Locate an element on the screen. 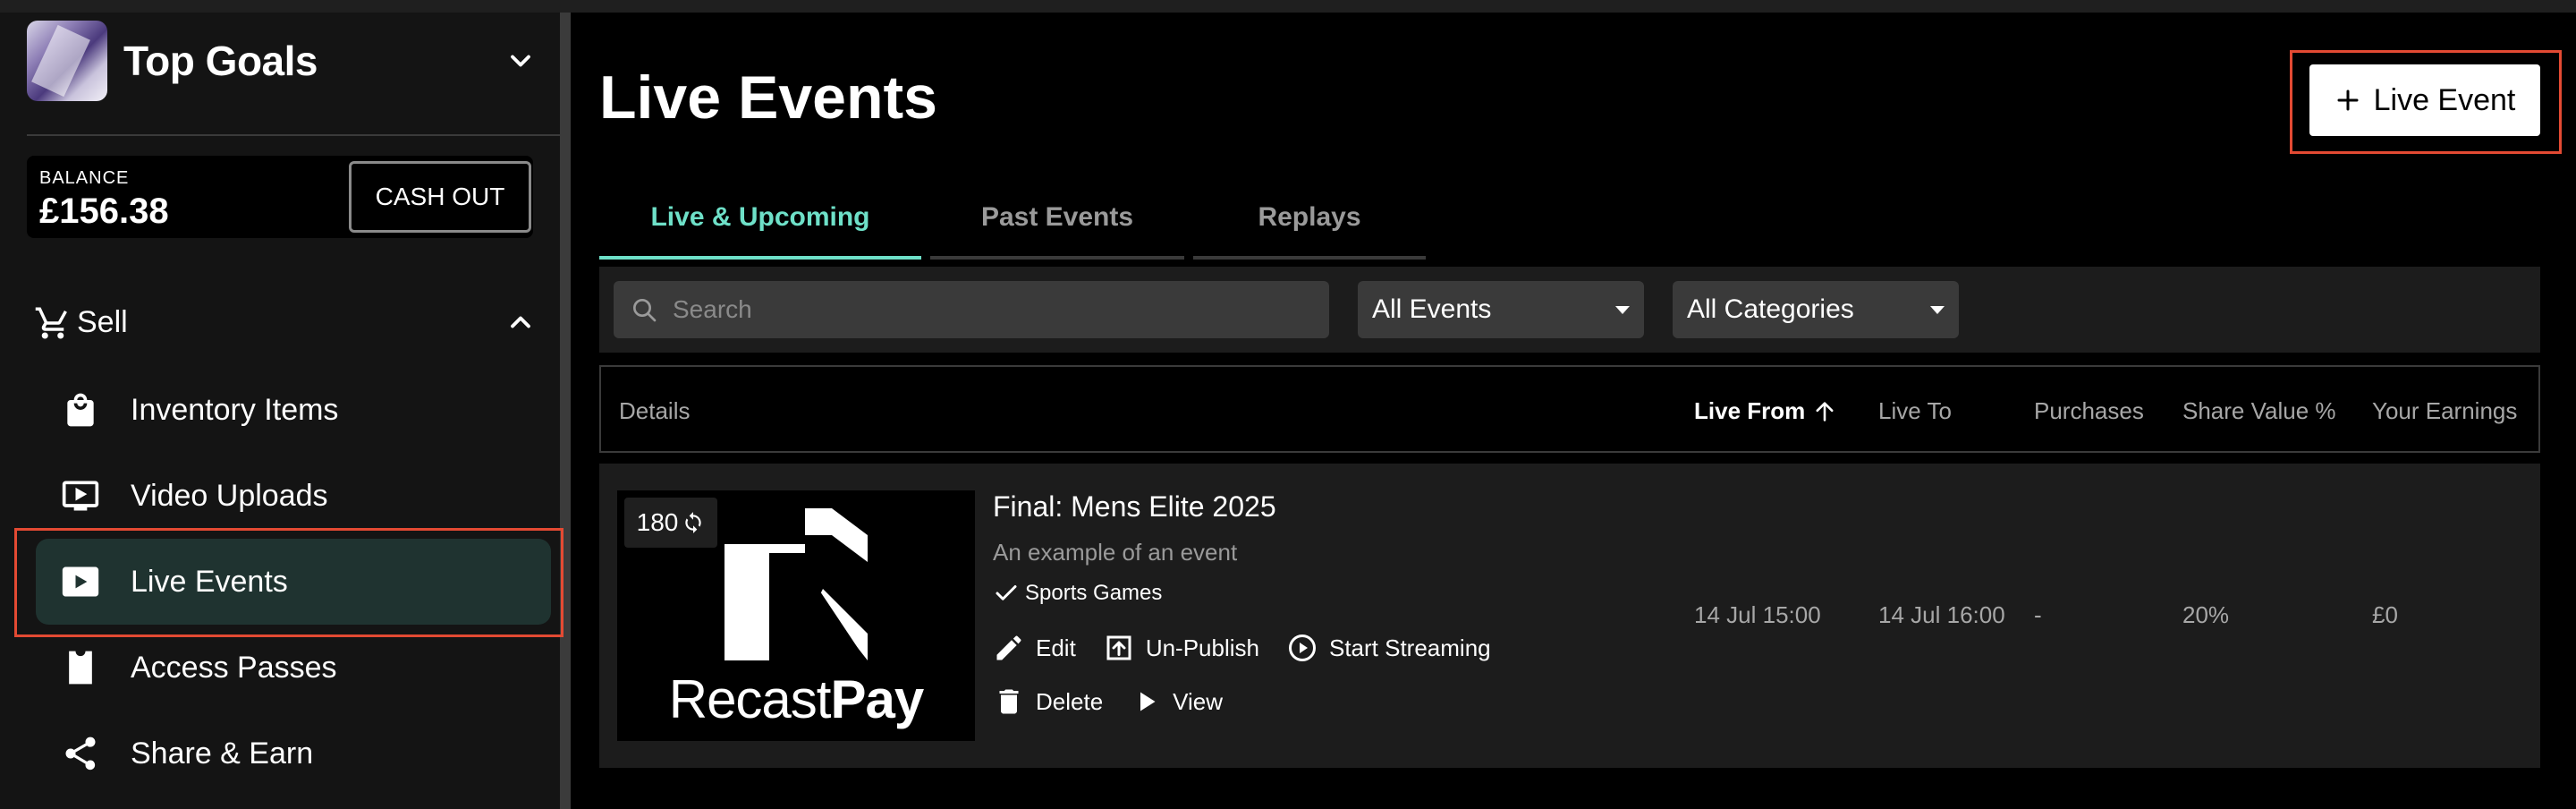  search-box is located at coordinates (971, 309).